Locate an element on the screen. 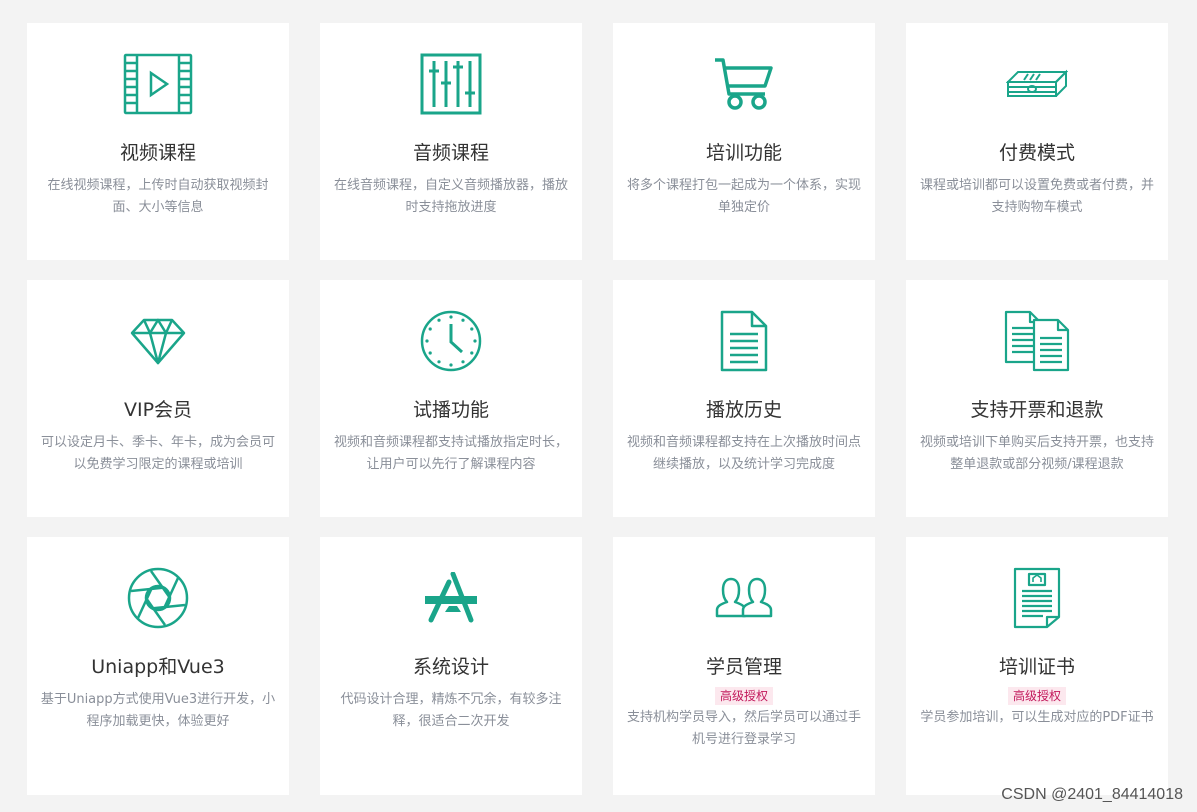 The width and height of the screenshot is (1197, 812). feature-card-audio-course: 音频课程 在线音频课程，自定义音频播放器，播放时支持拖放进度 is located at coordinates (451, 141).